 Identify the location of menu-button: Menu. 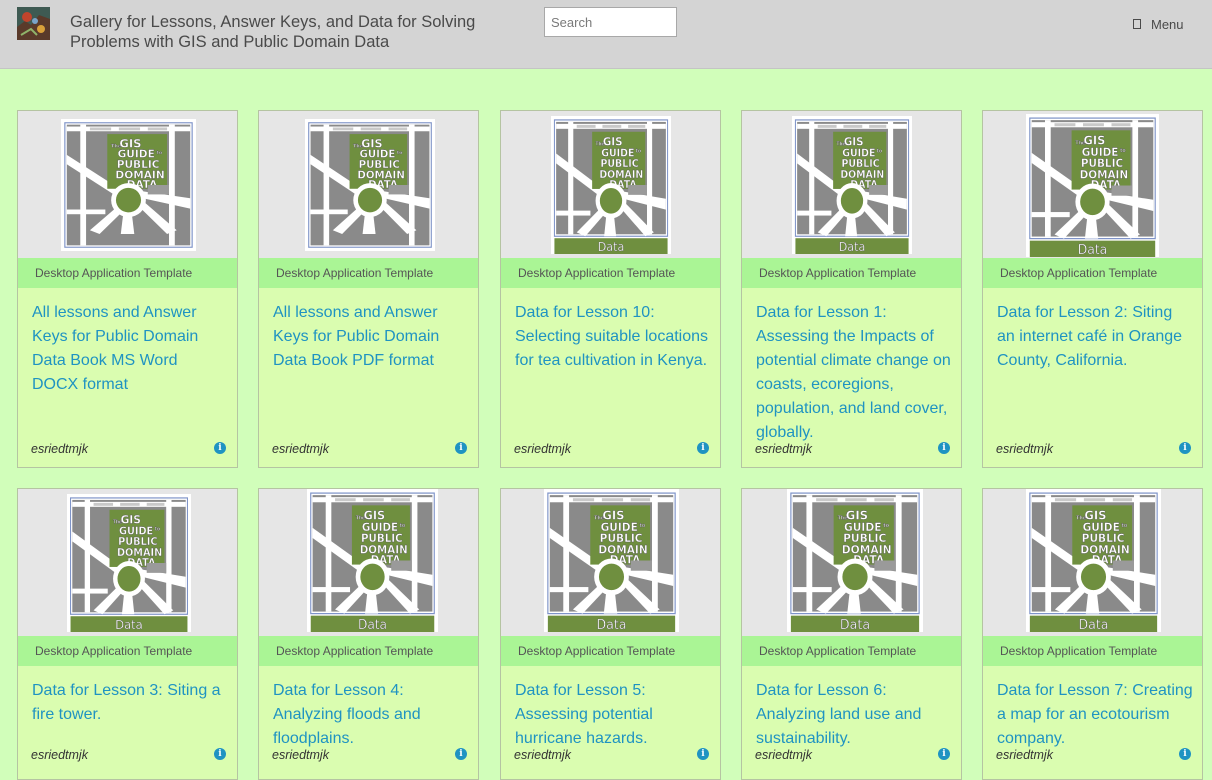
(1158, 24).